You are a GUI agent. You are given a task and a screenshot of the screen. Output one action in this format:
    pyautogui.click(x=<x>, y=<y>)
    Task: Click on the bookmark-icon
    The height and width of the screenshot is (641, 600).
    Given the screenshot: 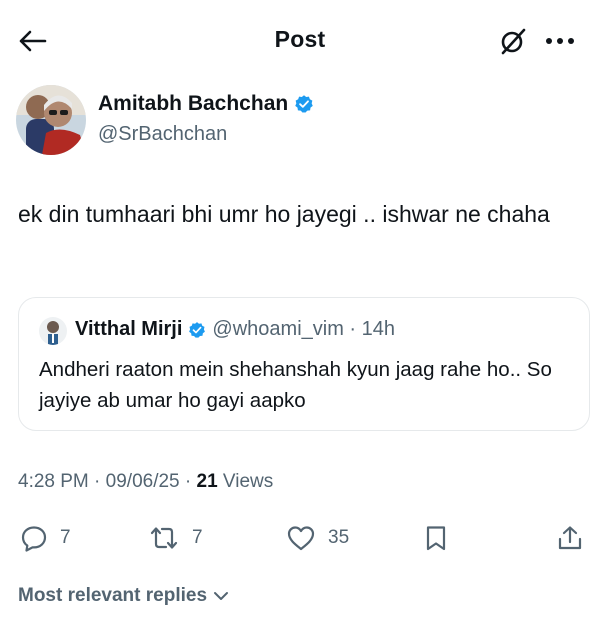 What is the action you would take?
    pyautogui.click(x=436, y=538)
    